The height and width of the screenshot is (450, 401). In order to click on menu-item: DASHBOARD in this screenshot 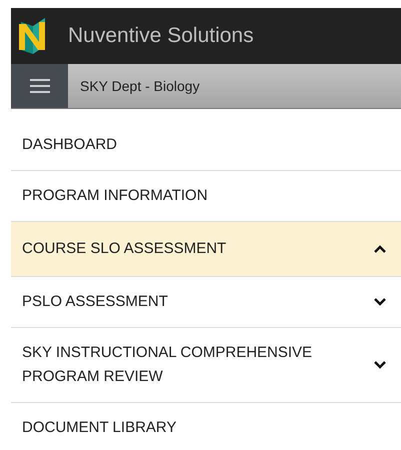, I will do `click(206, 145)`.